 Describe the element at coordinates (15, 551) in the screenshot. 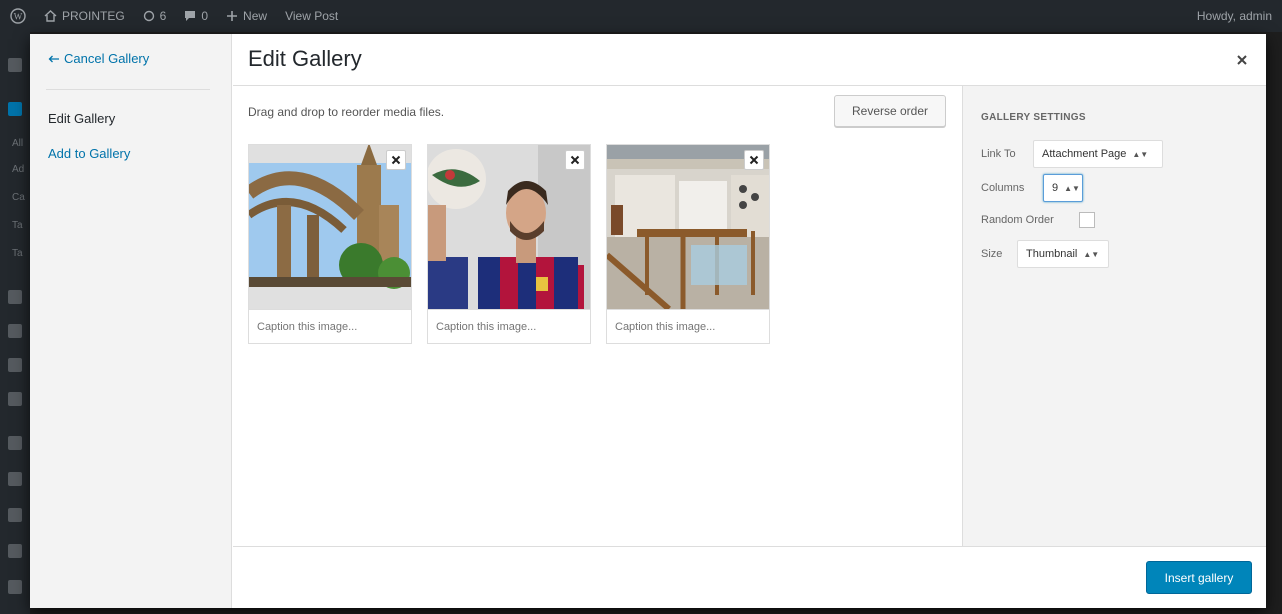

I see `tools-icon` at that location.